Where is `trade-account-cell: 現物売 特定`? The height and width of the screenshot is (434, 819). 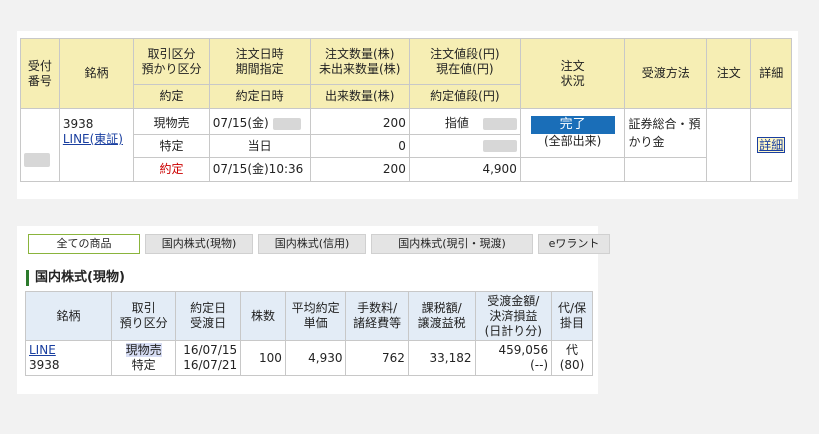 trade-account-cell: 現物売 特定 is located at coordinates (144, 358).